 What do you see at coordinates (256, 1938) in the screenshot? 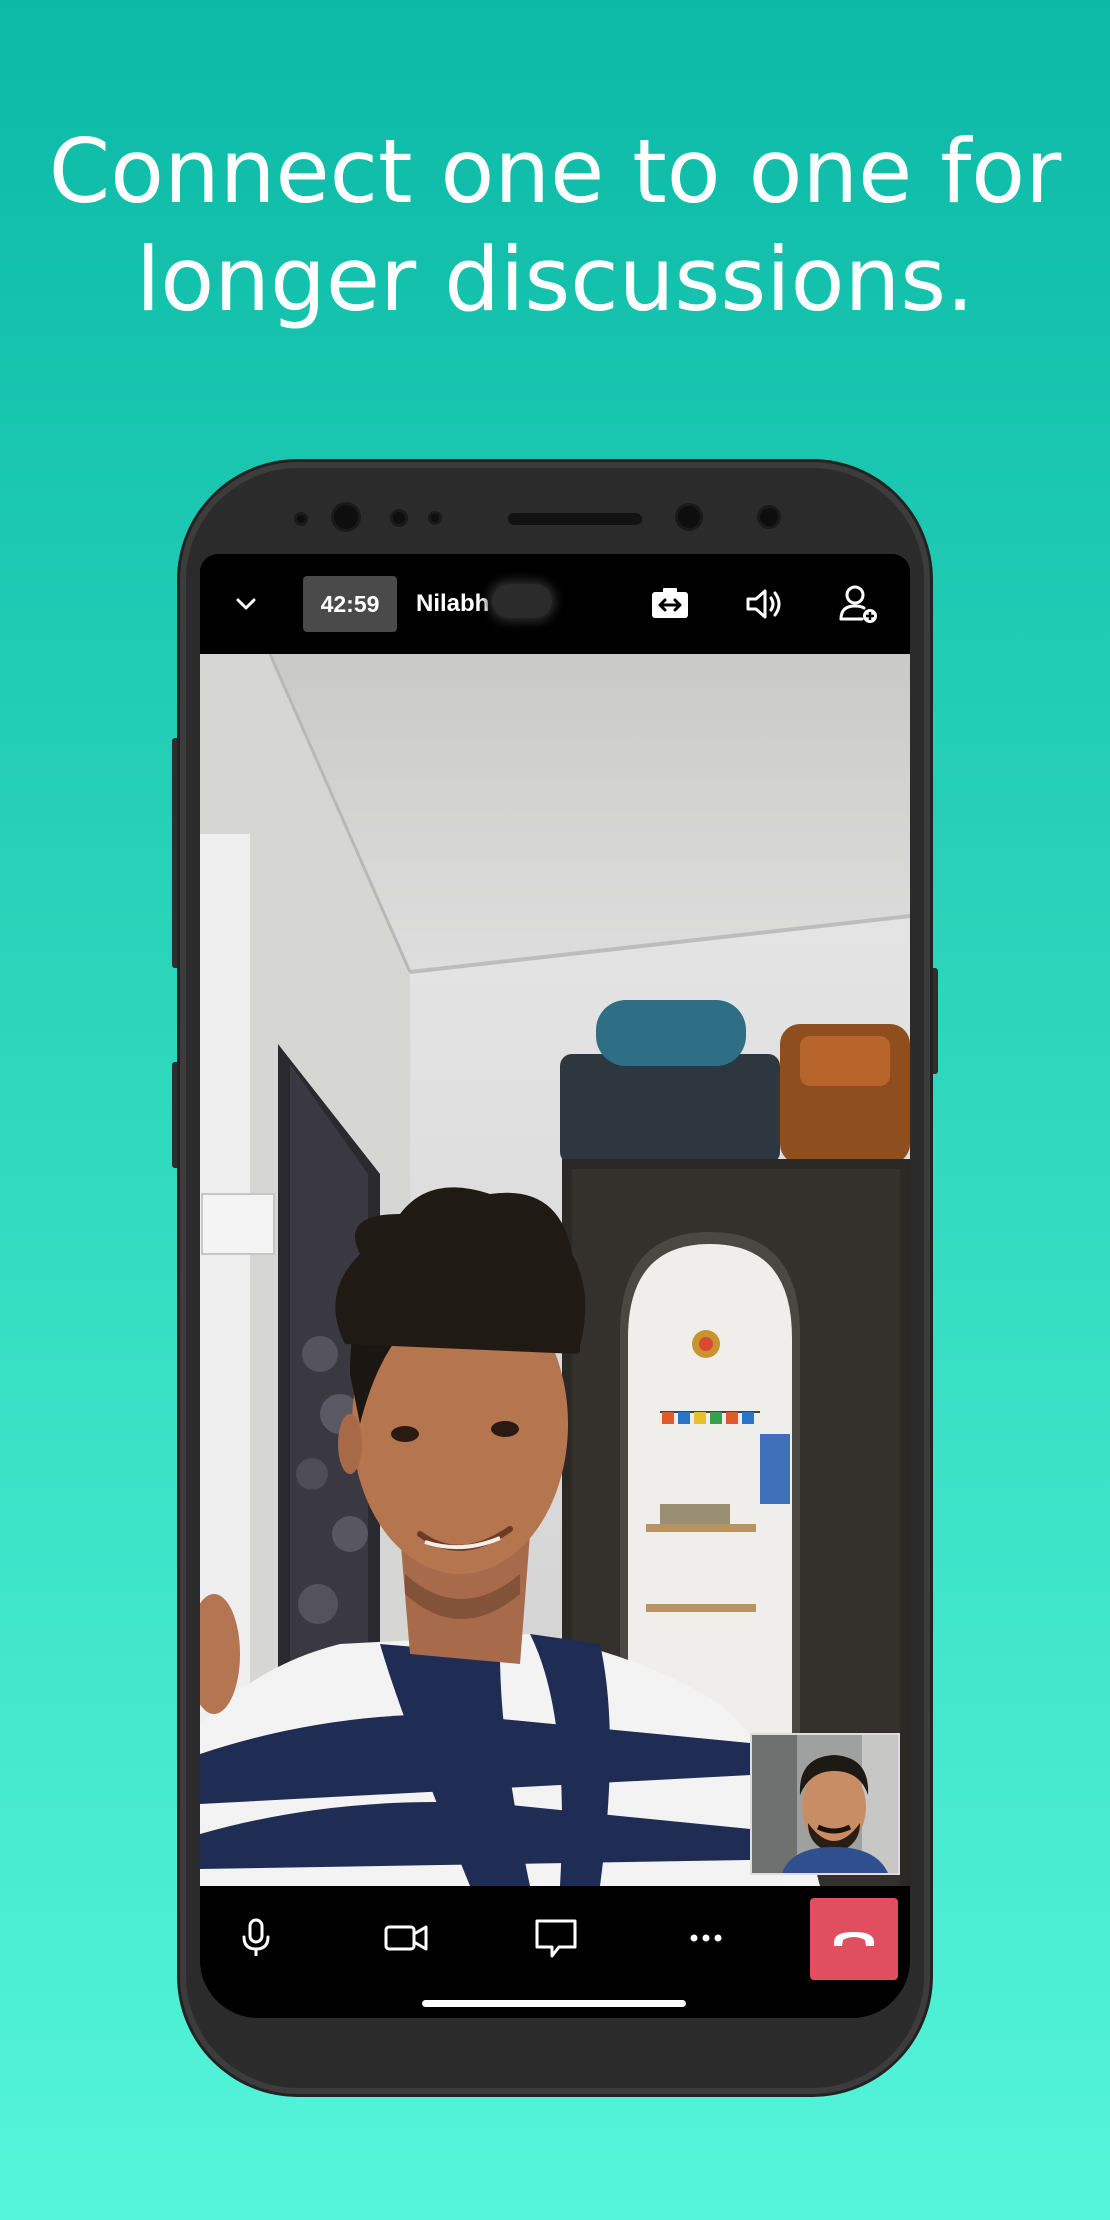
I see `microphone-icon` at bounding box center [256, 1938].